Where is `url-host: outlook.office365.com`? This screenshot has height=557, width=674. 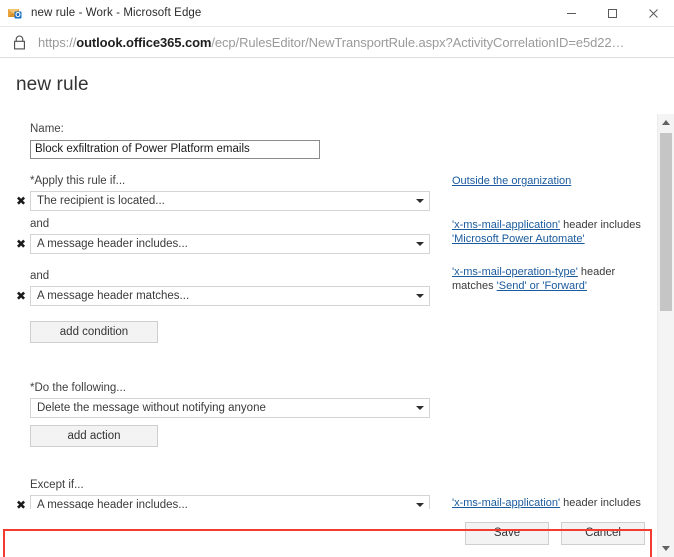 url-host: outlook.office365.com is located at coordinates (144, 42).